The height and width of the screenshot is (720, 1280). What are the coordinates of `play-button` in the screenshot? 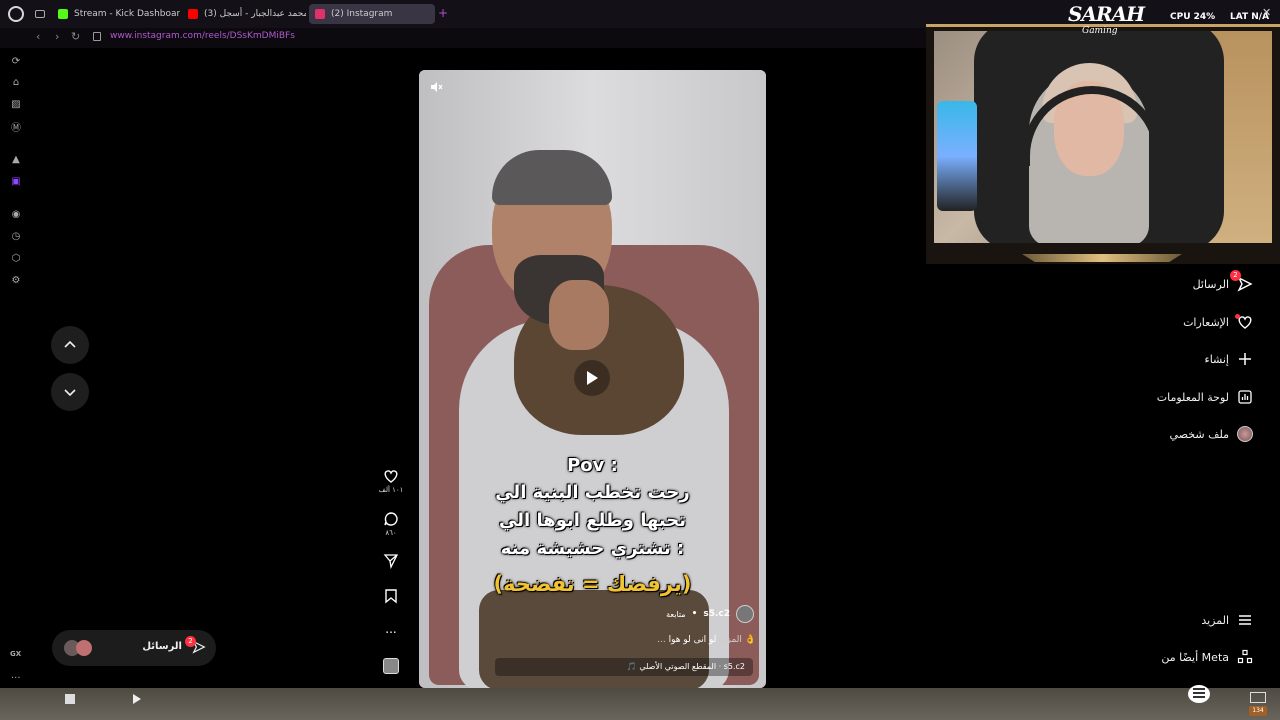 It's located at (592, 378).